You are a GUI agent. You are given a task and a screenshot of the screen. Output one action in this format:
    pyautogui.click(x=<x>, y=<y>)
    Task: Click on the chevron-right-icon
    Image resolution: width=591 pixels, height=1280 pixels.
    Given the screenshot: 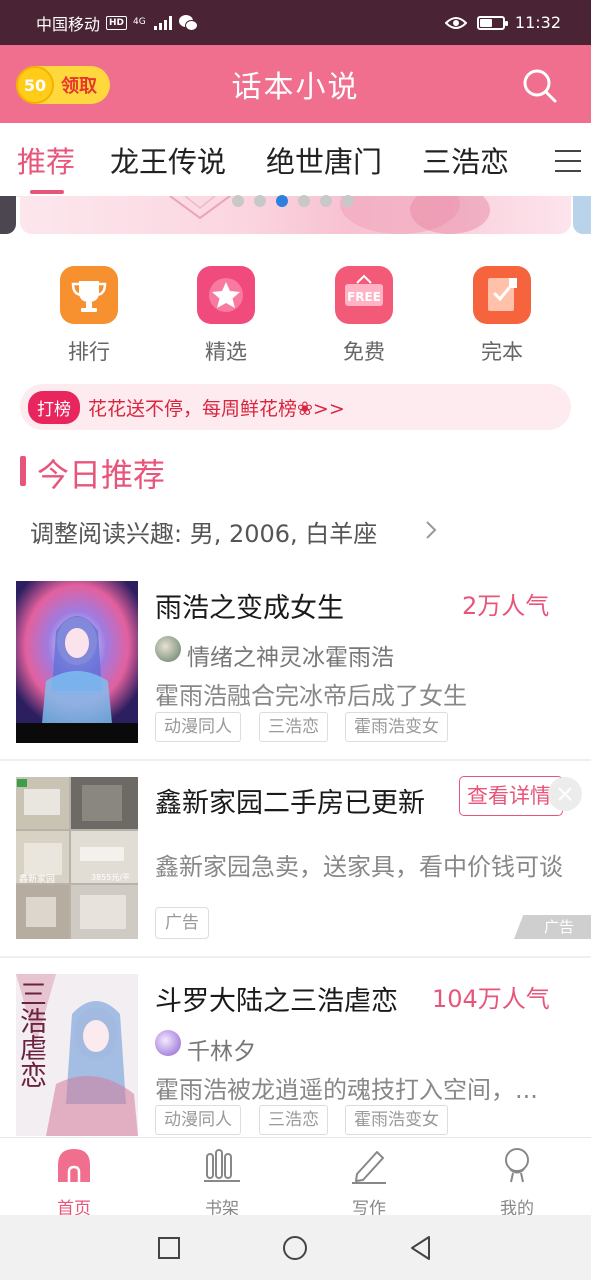 What is the action you would take?
    pyautogui.click(x=431, y=530)
    